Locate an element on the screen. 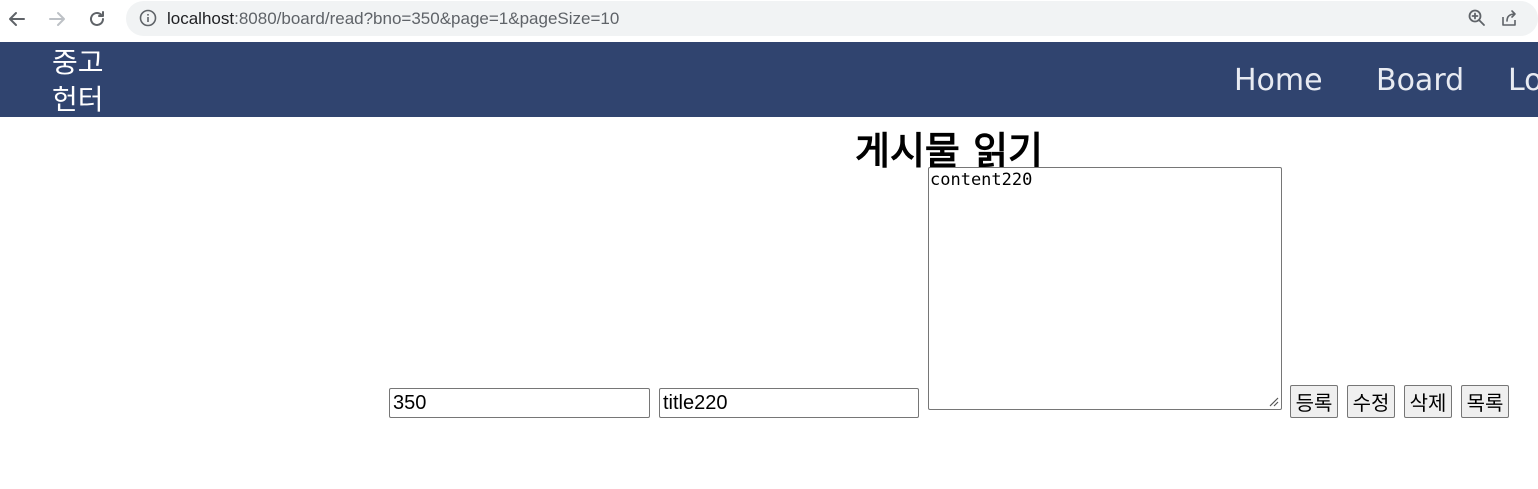  zoom-icon is located at coordinates (1477, 18).